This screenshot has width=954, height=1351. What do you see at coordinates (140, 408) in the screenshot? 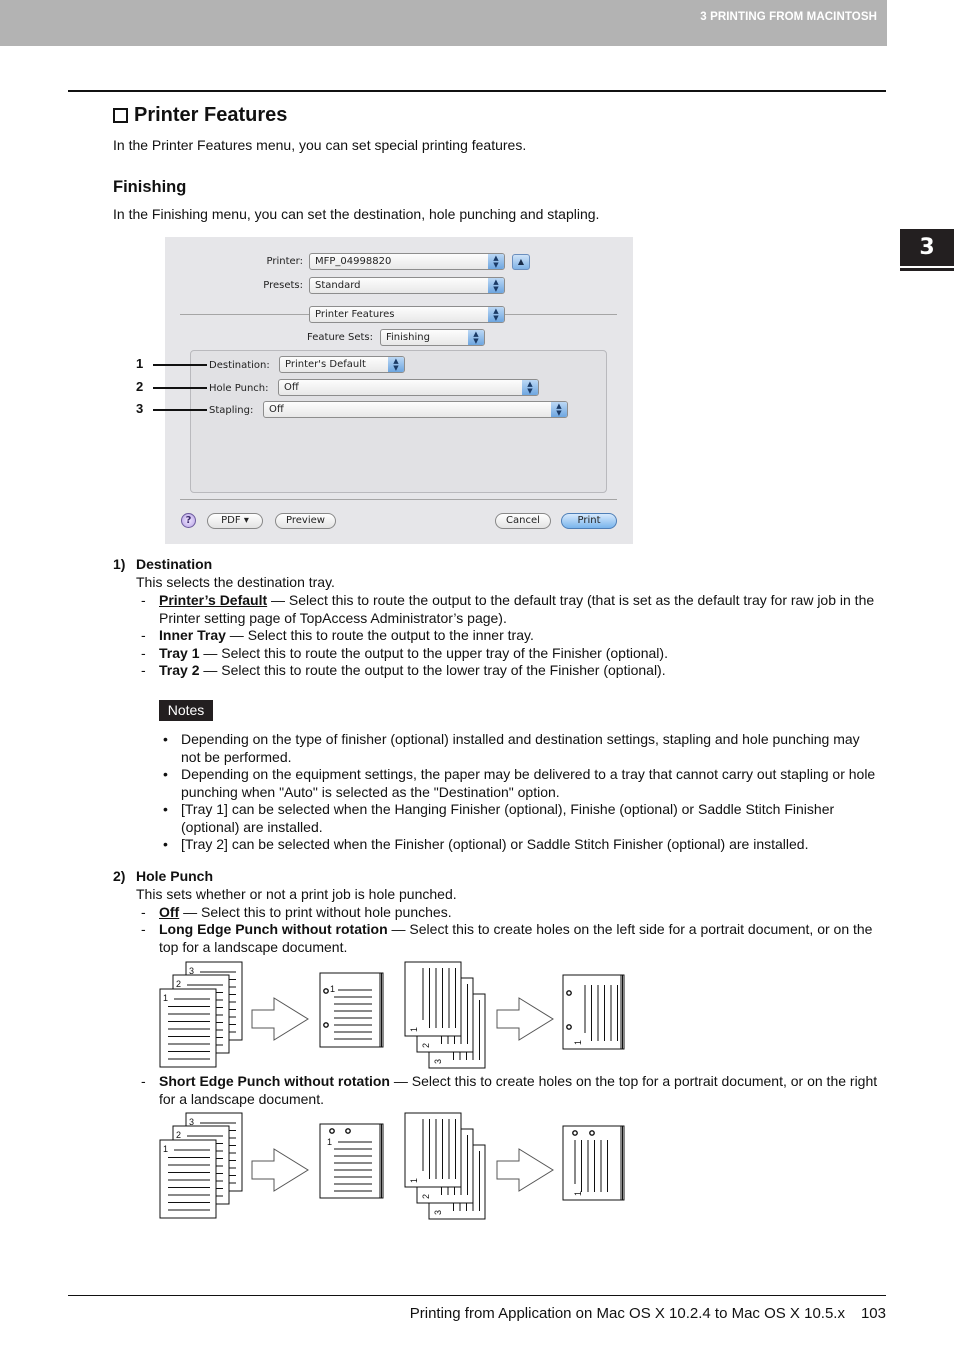
I see `callout-3: 3` at bounding box center [140, 408].